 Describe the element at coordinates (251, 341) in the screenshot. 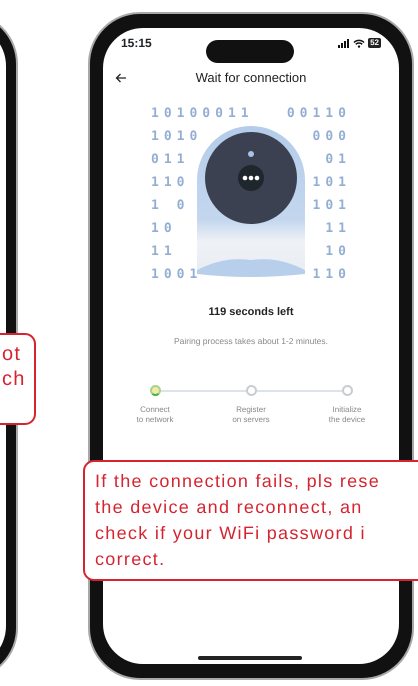

I see `pairing-note: Pairing process takes about 1-2 minutes.` at that location.